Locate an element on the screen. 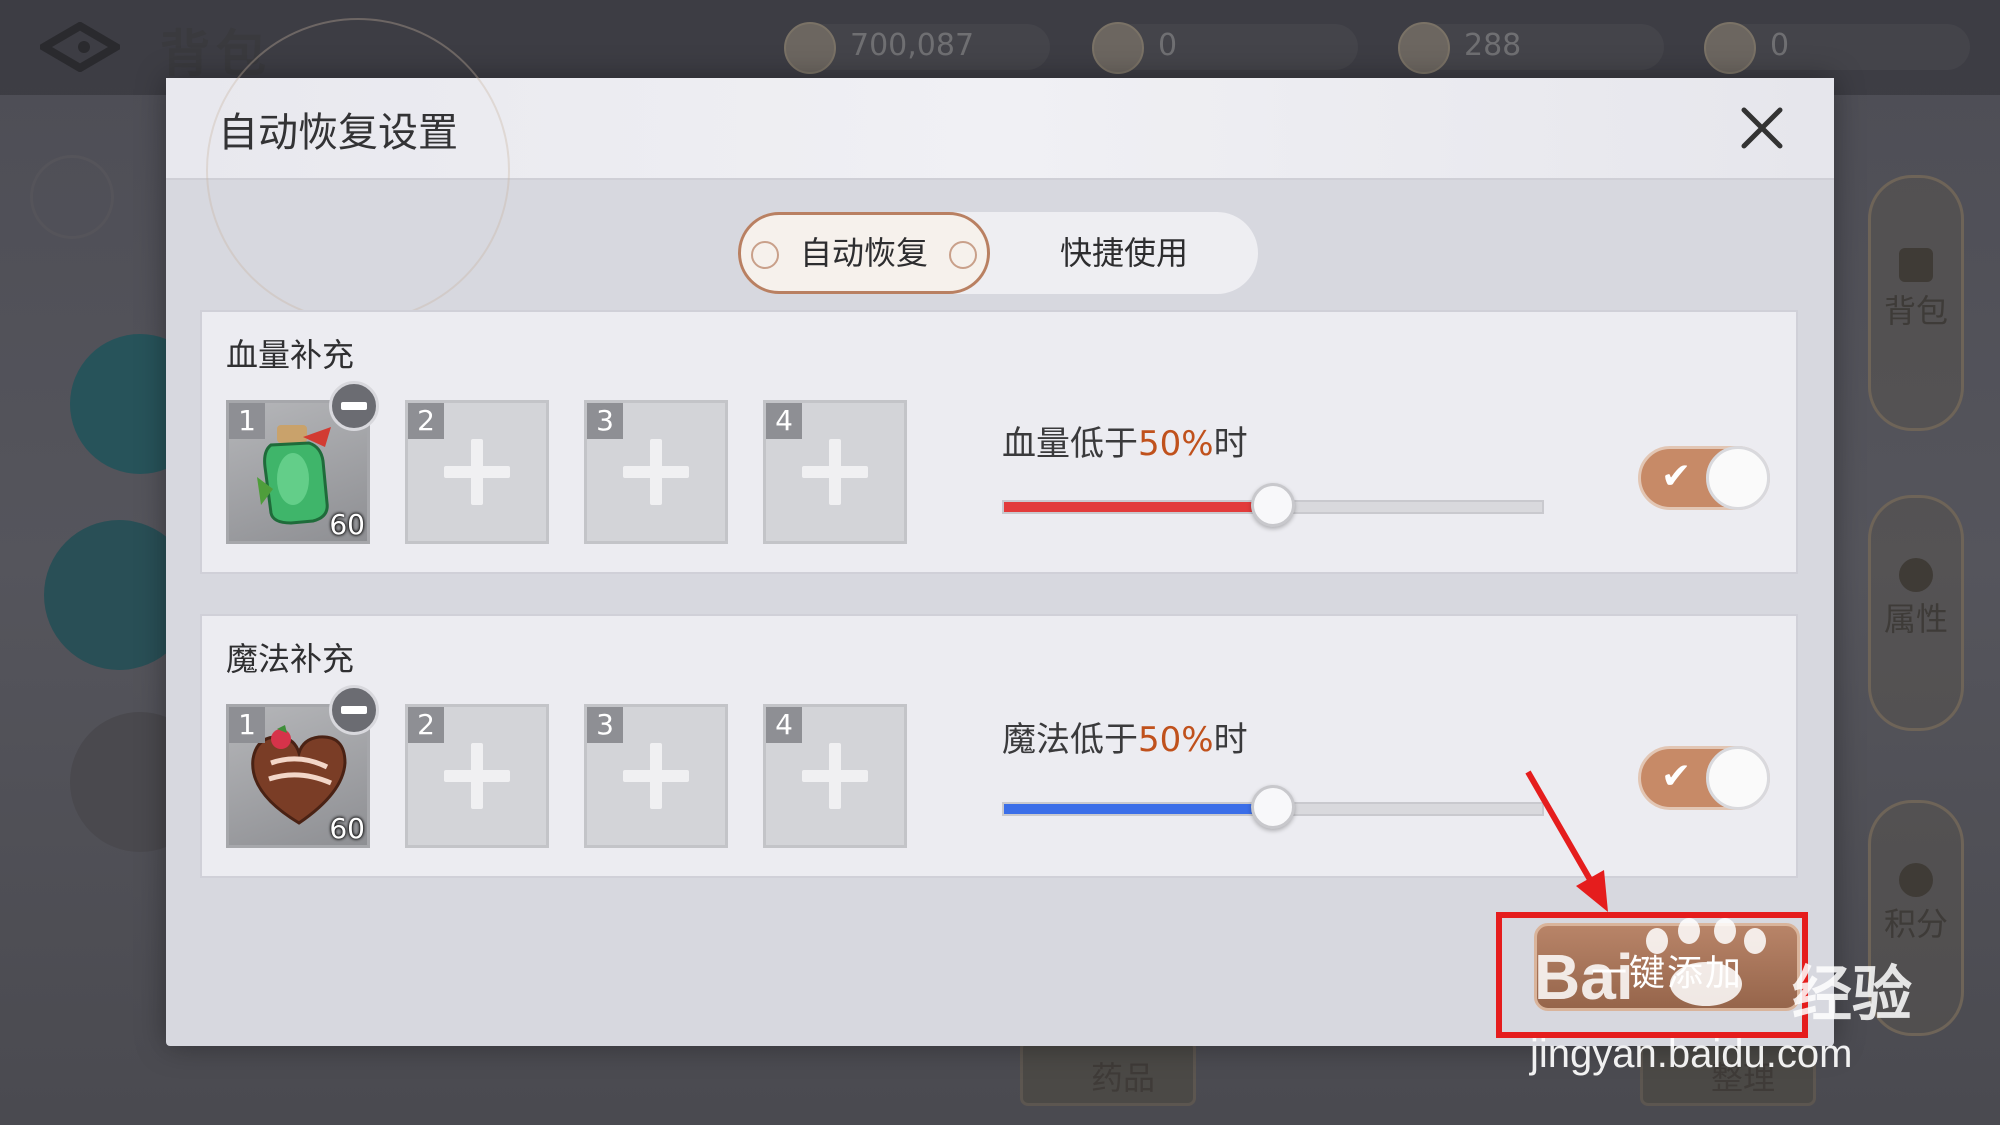 This screenshot has width=2000, height=1125. mp-slot-3: 3 is located at coordinates (656, 776).